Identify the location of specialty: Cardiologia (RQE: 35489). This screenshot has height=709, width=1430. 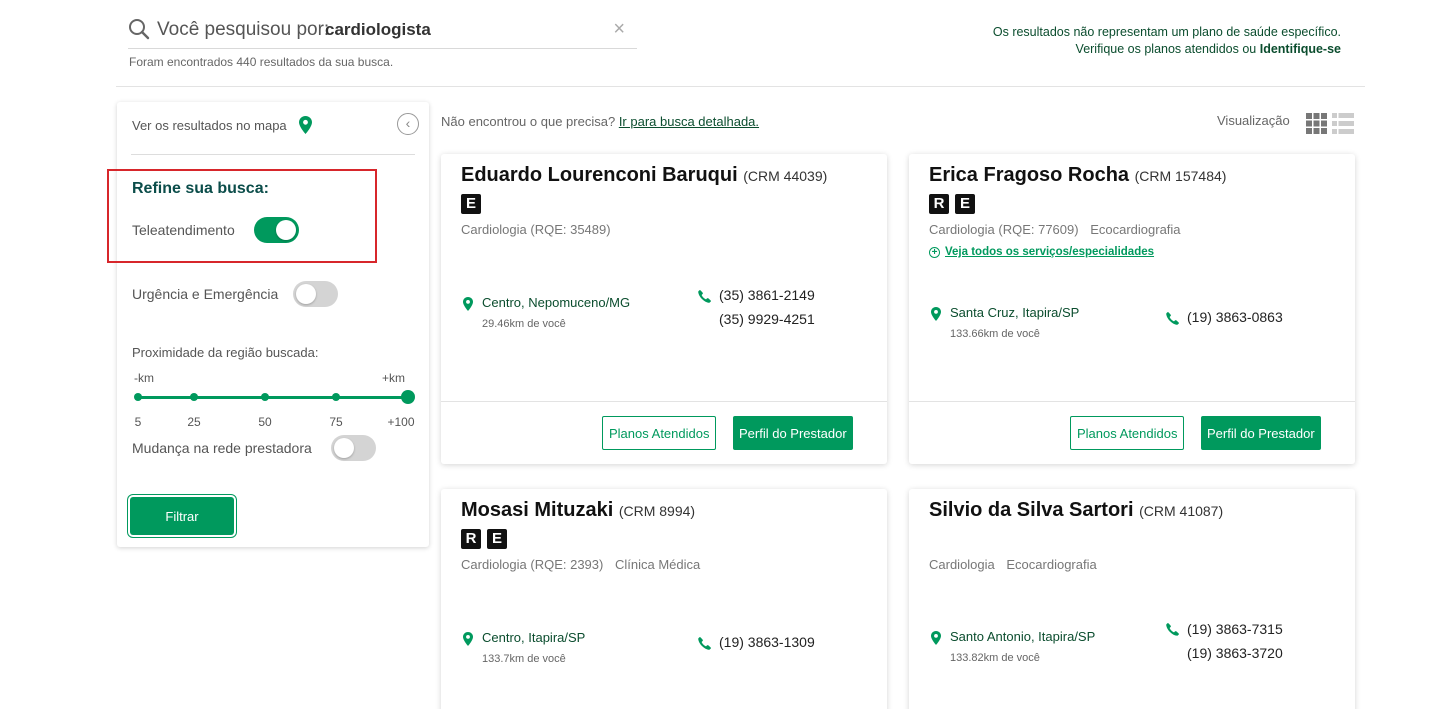
(536, 229).